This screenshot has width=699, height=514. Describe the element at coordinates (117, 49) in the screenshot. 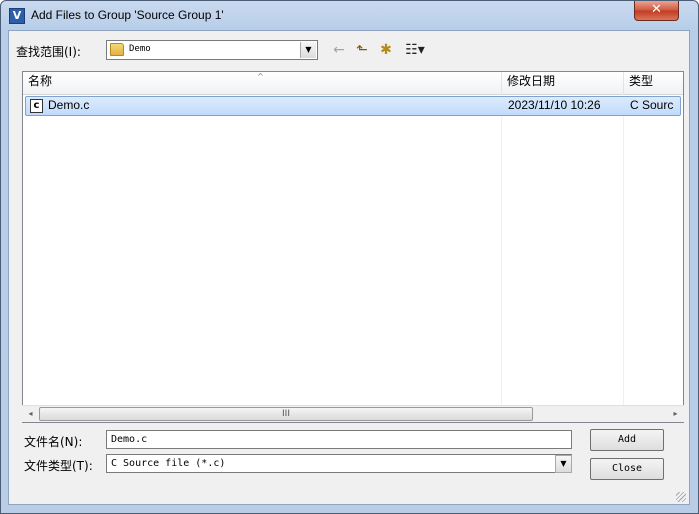

I see `folder-icon` at that location.